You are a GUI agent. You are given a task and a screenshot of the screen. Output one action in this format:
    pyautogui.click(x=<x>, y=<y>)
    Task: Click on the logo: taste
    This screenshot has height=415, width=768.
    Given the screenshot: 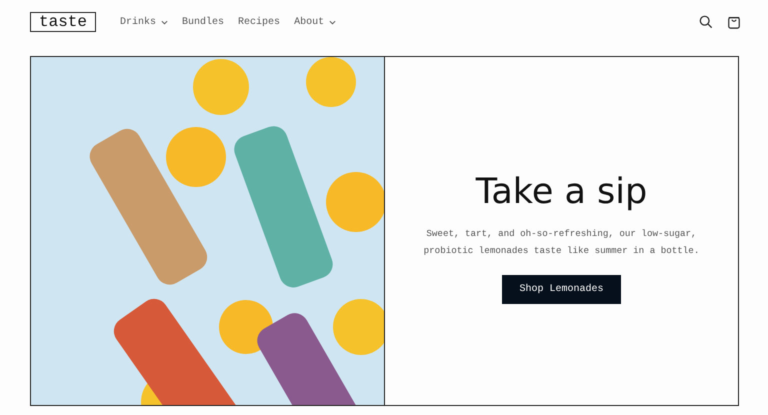 What is the action you would take?
    pyautogui.click(x=63, y=22)
    